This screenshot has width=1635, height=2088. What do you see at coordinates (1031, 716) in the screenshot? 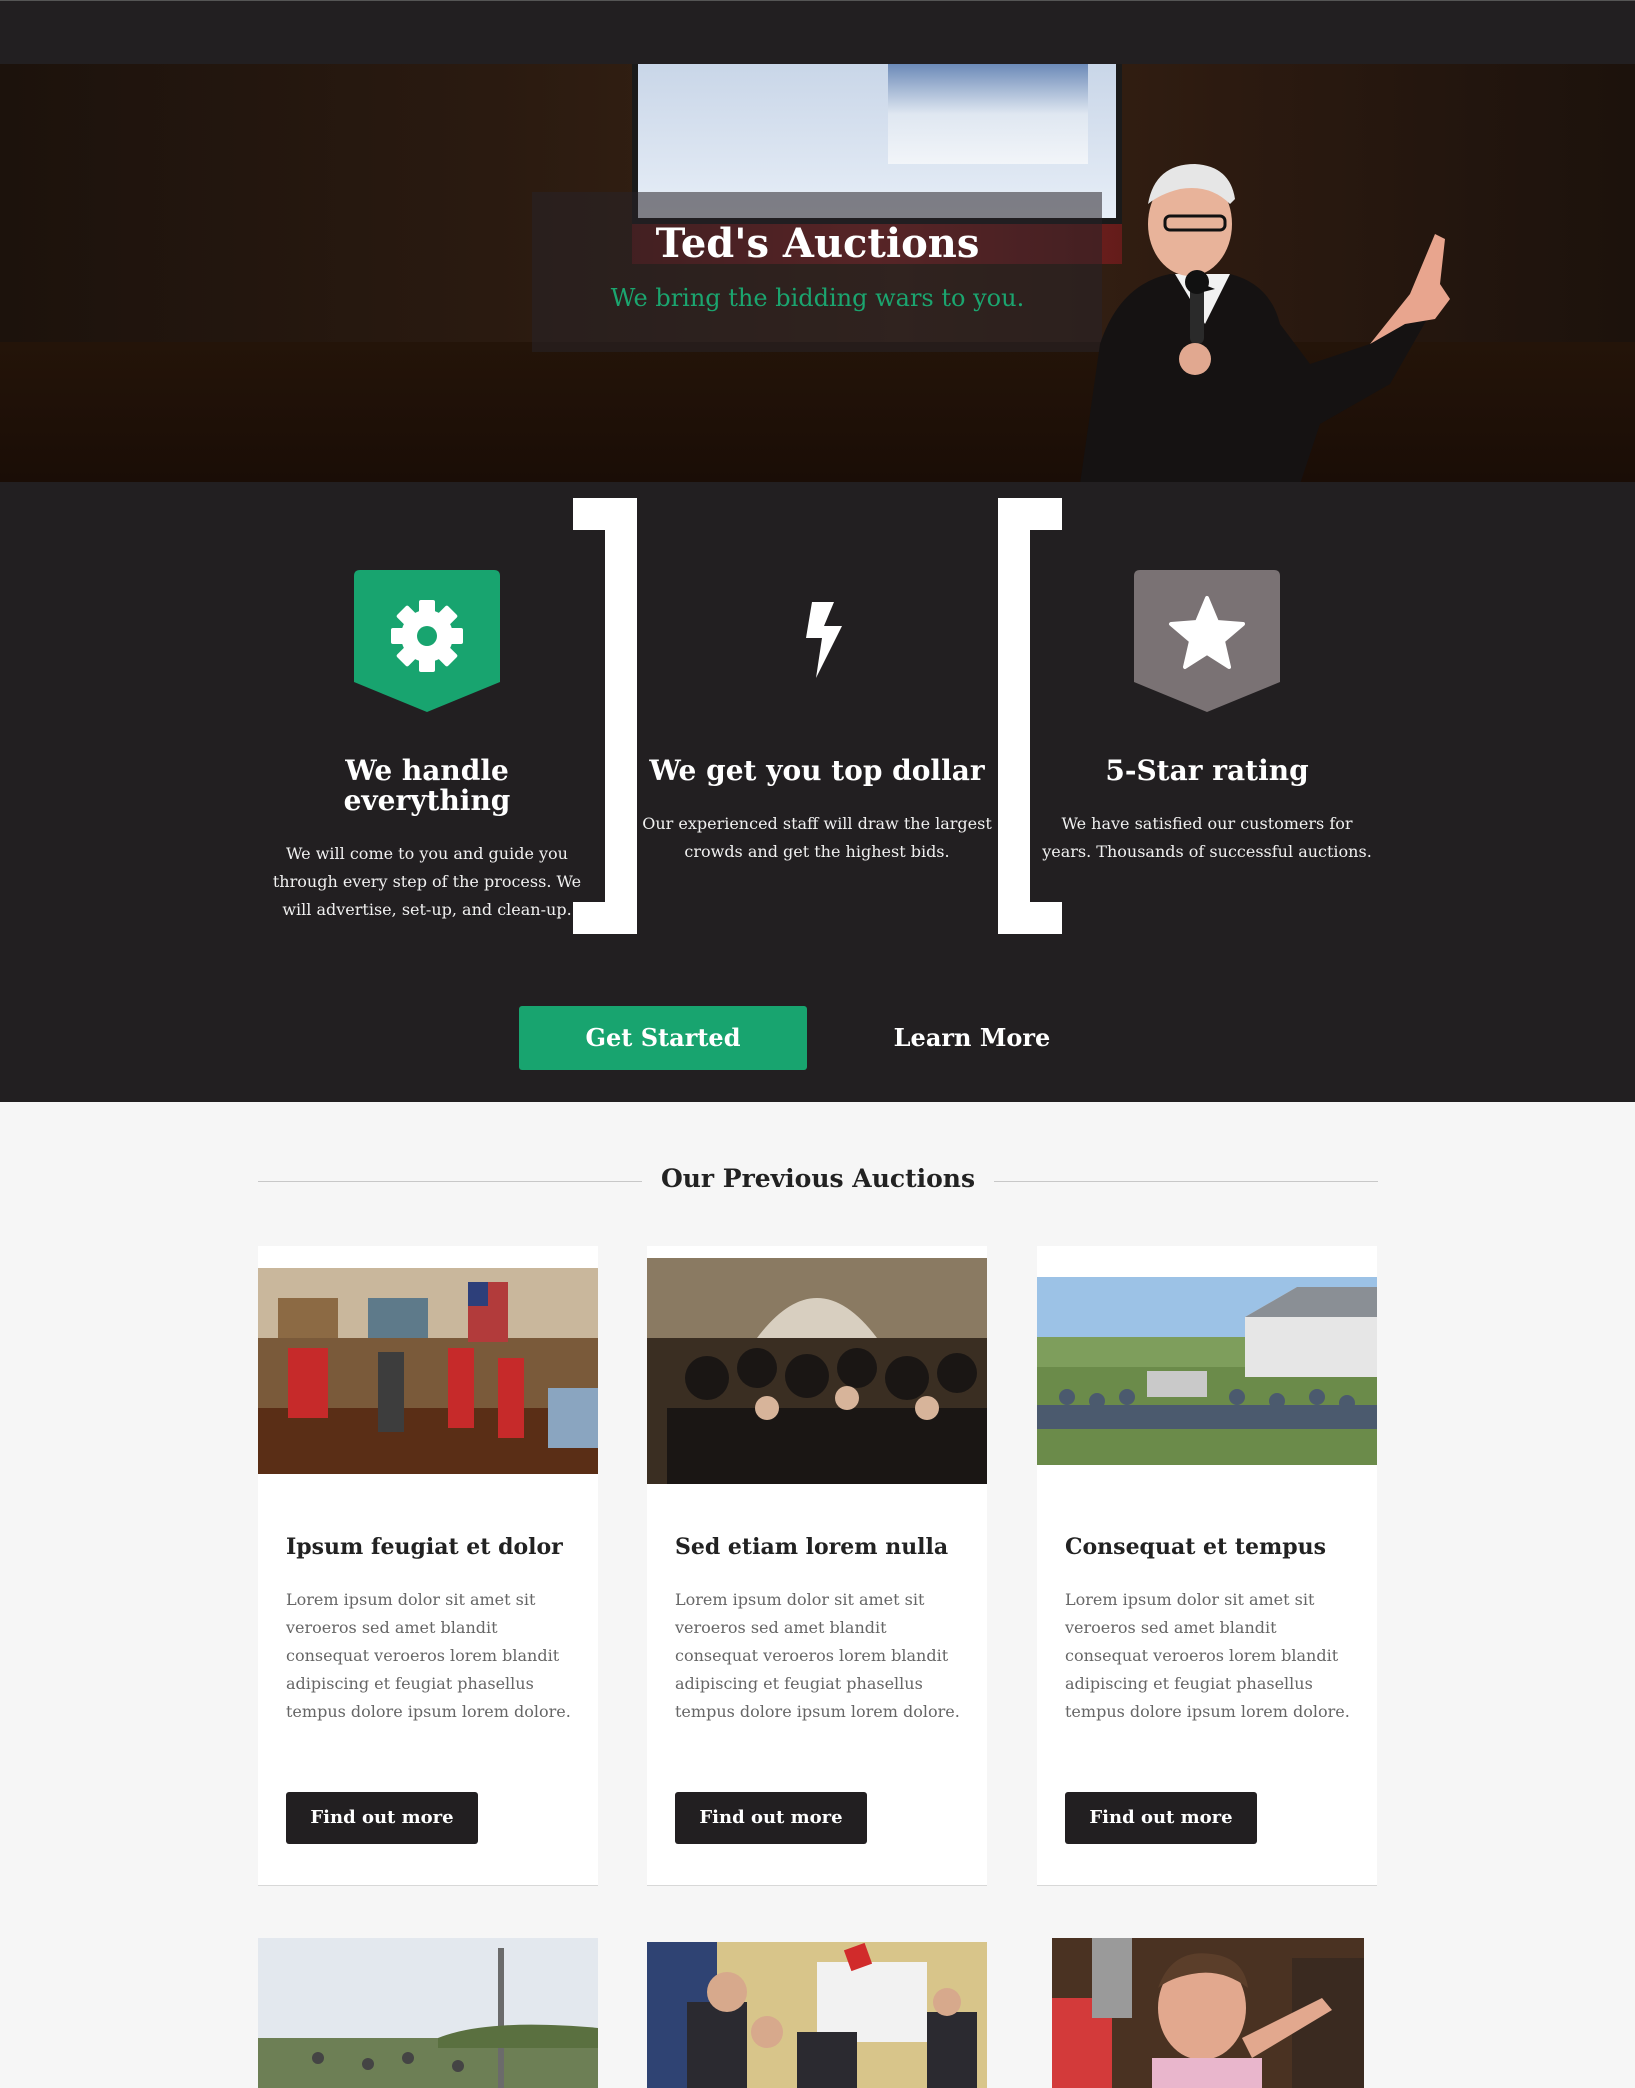
I see `divider-bracket-right-gap` at bounding box center [1031, 716].